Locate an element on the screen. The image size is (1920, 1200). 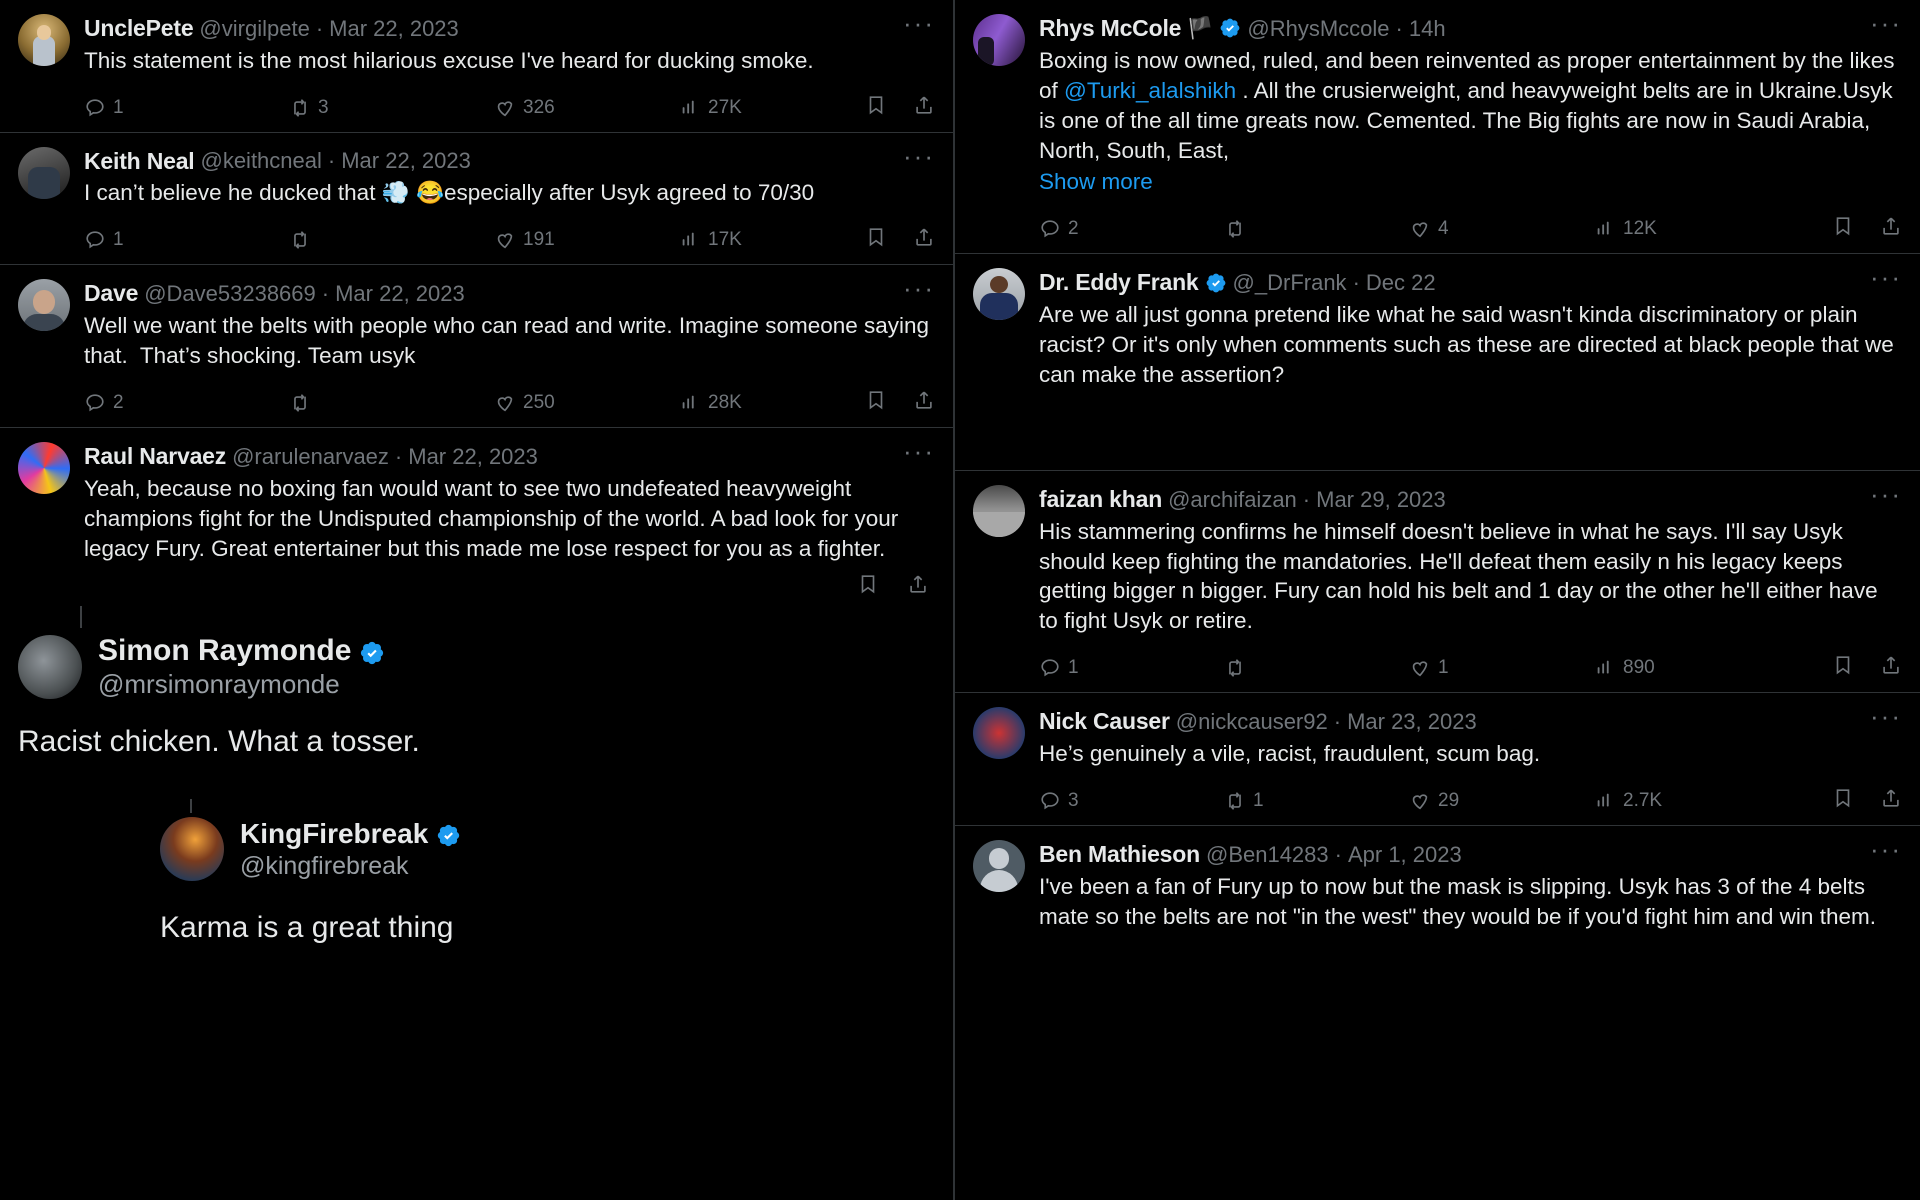
display-name: Nick Causer is located at coordinates (1104, 721).